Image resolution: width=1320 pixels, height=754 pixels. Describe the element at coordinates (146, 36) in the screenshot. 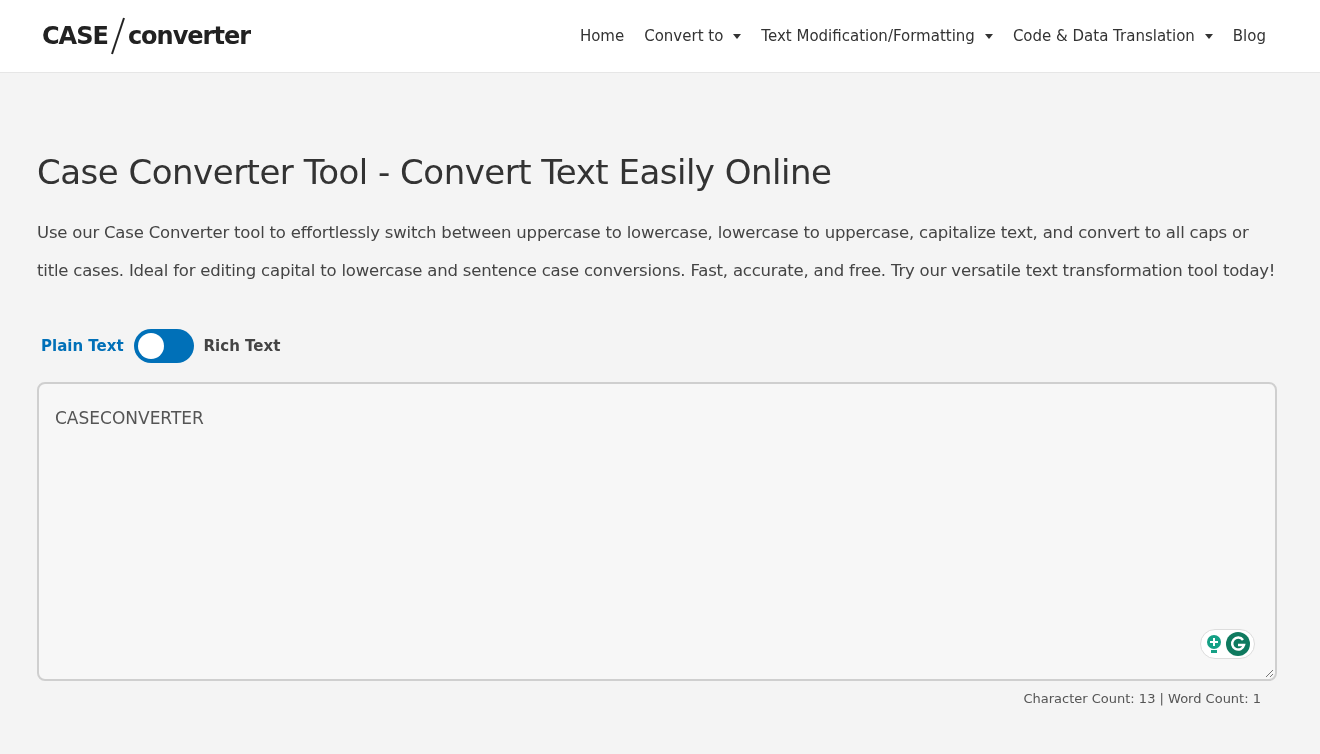

I see `site-logo: CASE converter` at that location.